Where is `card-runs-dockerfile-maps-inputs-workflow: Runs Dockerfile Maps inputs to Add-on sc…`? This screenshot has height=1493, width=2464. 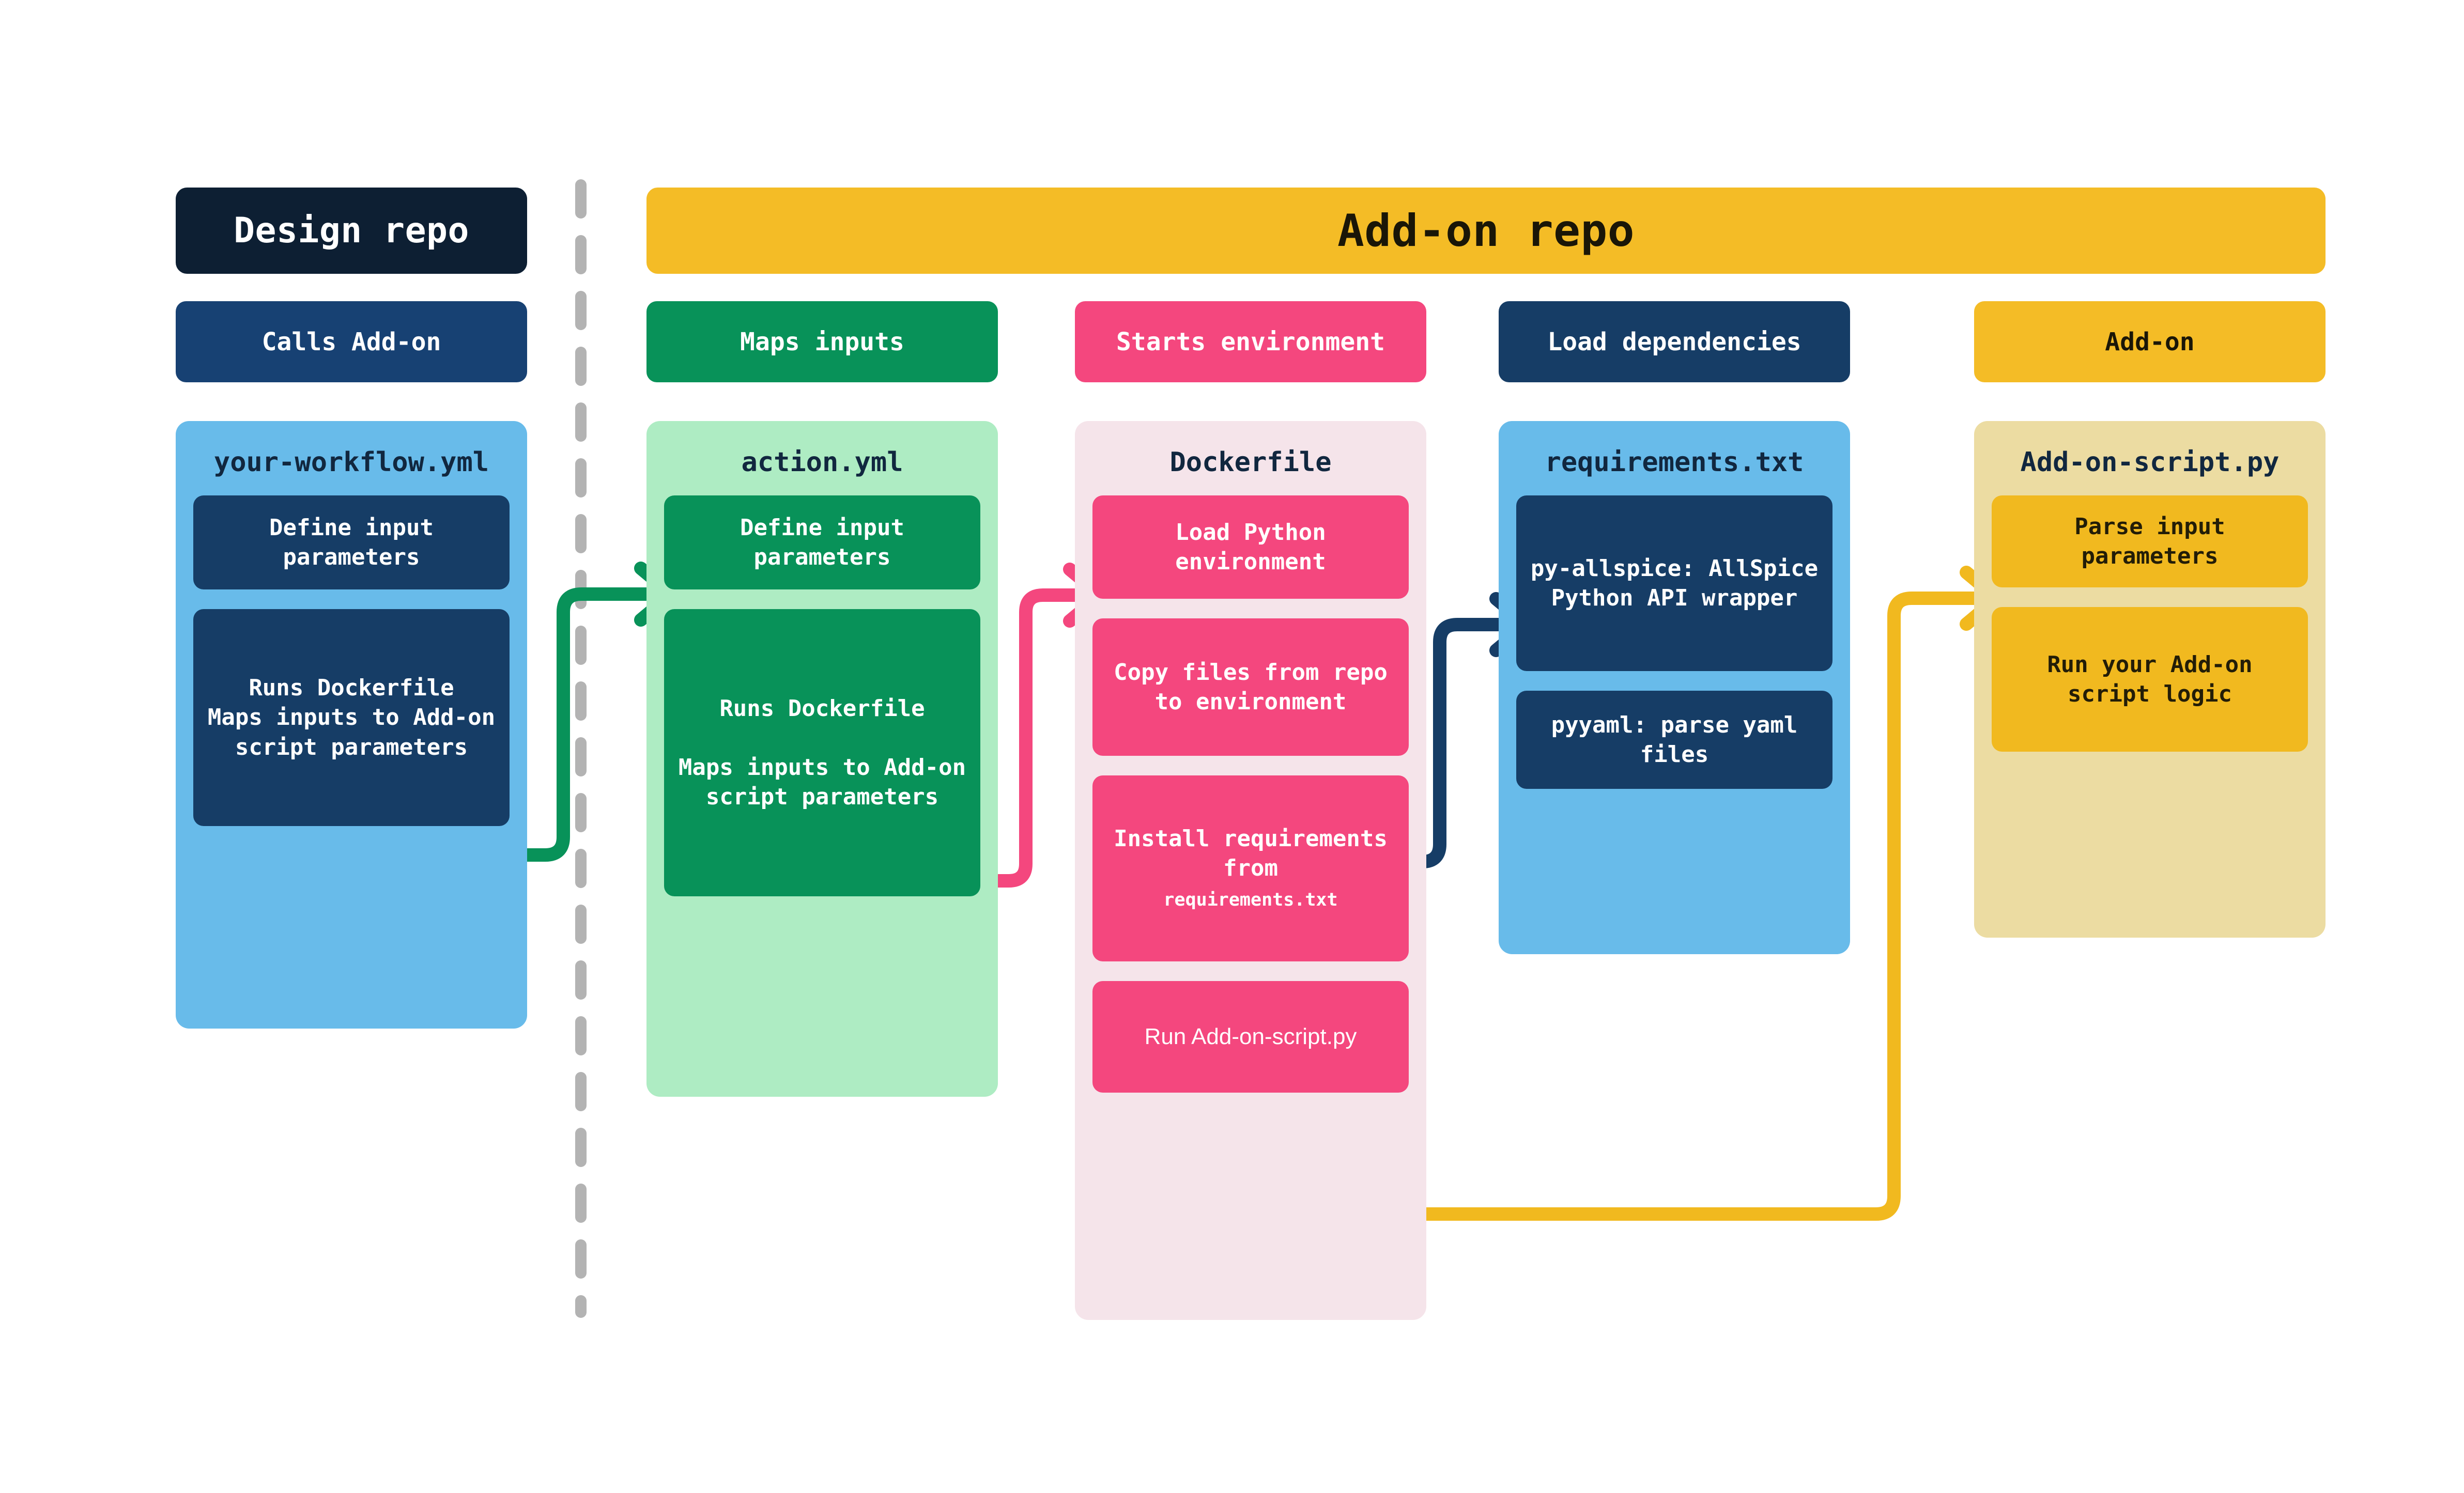 card-runs-dockerfile-maps-inputs-workflow: Runs Dockerfile Maps inputs to Add-on sc… is located at coordinates (352, 718).